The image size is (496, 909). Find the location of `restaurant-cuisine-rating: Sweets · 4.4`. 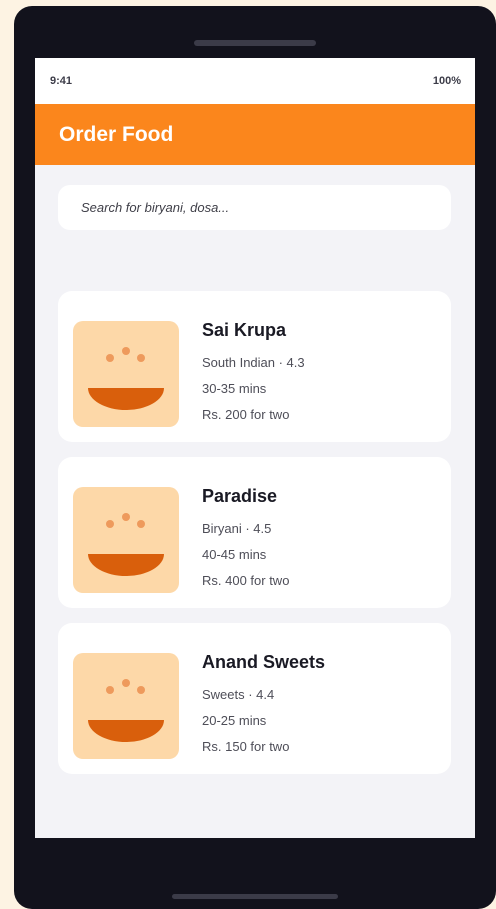

restaurant-cuisine-rating: Sweets · 4.4 is located at coordinates (238, 694).